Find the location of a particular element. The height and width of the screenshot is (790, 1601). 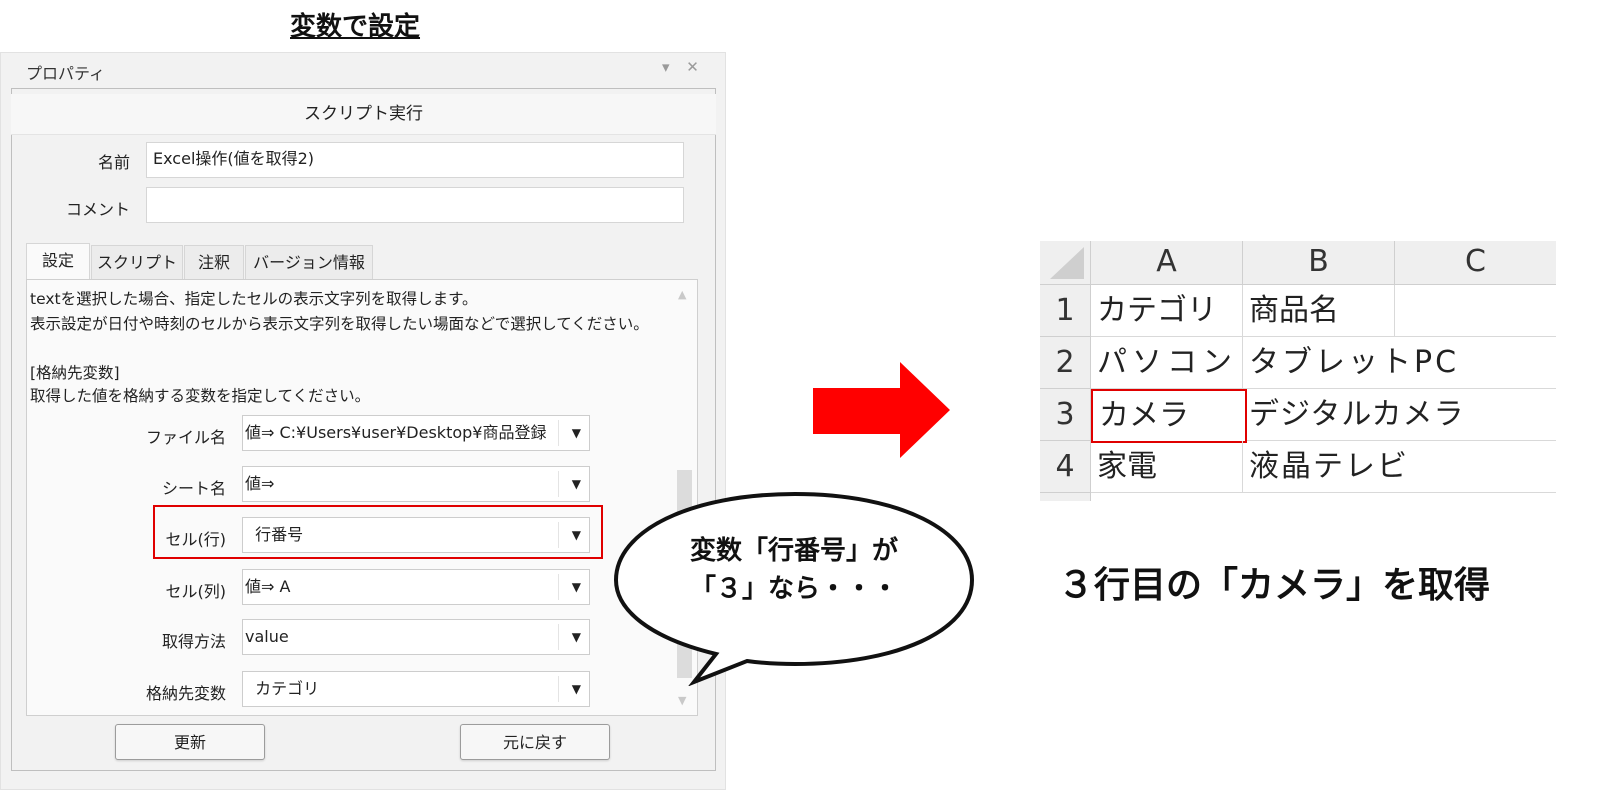

file-name-label: ファイル名 is located at coordinates (185, 437).